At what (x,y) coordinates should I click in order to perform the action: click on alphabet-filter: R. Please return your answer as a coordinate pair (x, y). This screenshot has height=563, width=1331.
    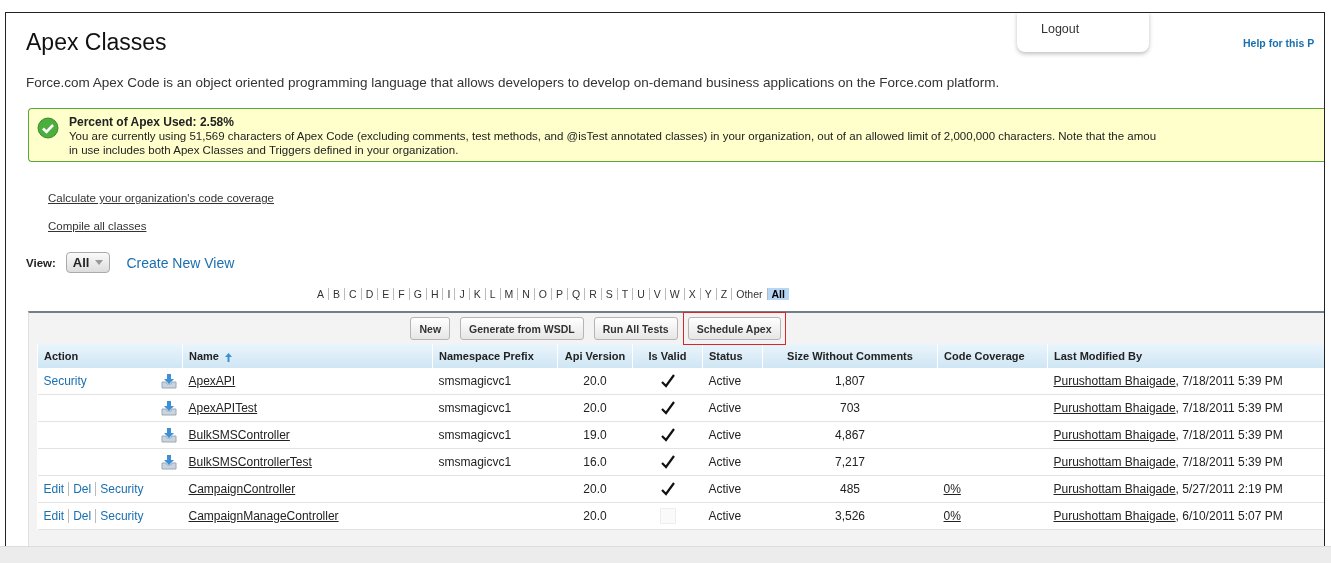
    Looking at the image, I should click on (592, 294).